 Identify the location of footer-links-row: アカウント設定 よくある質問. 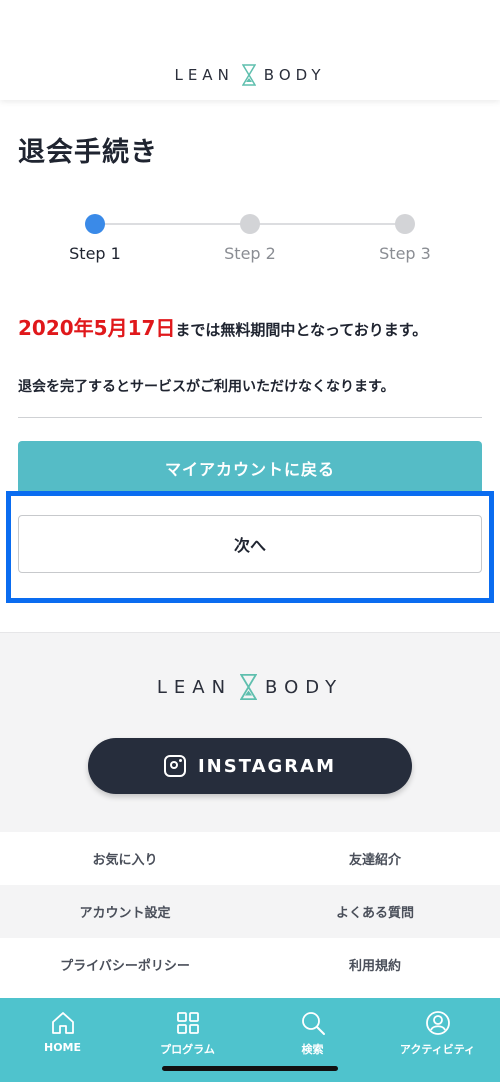
(250, 911).